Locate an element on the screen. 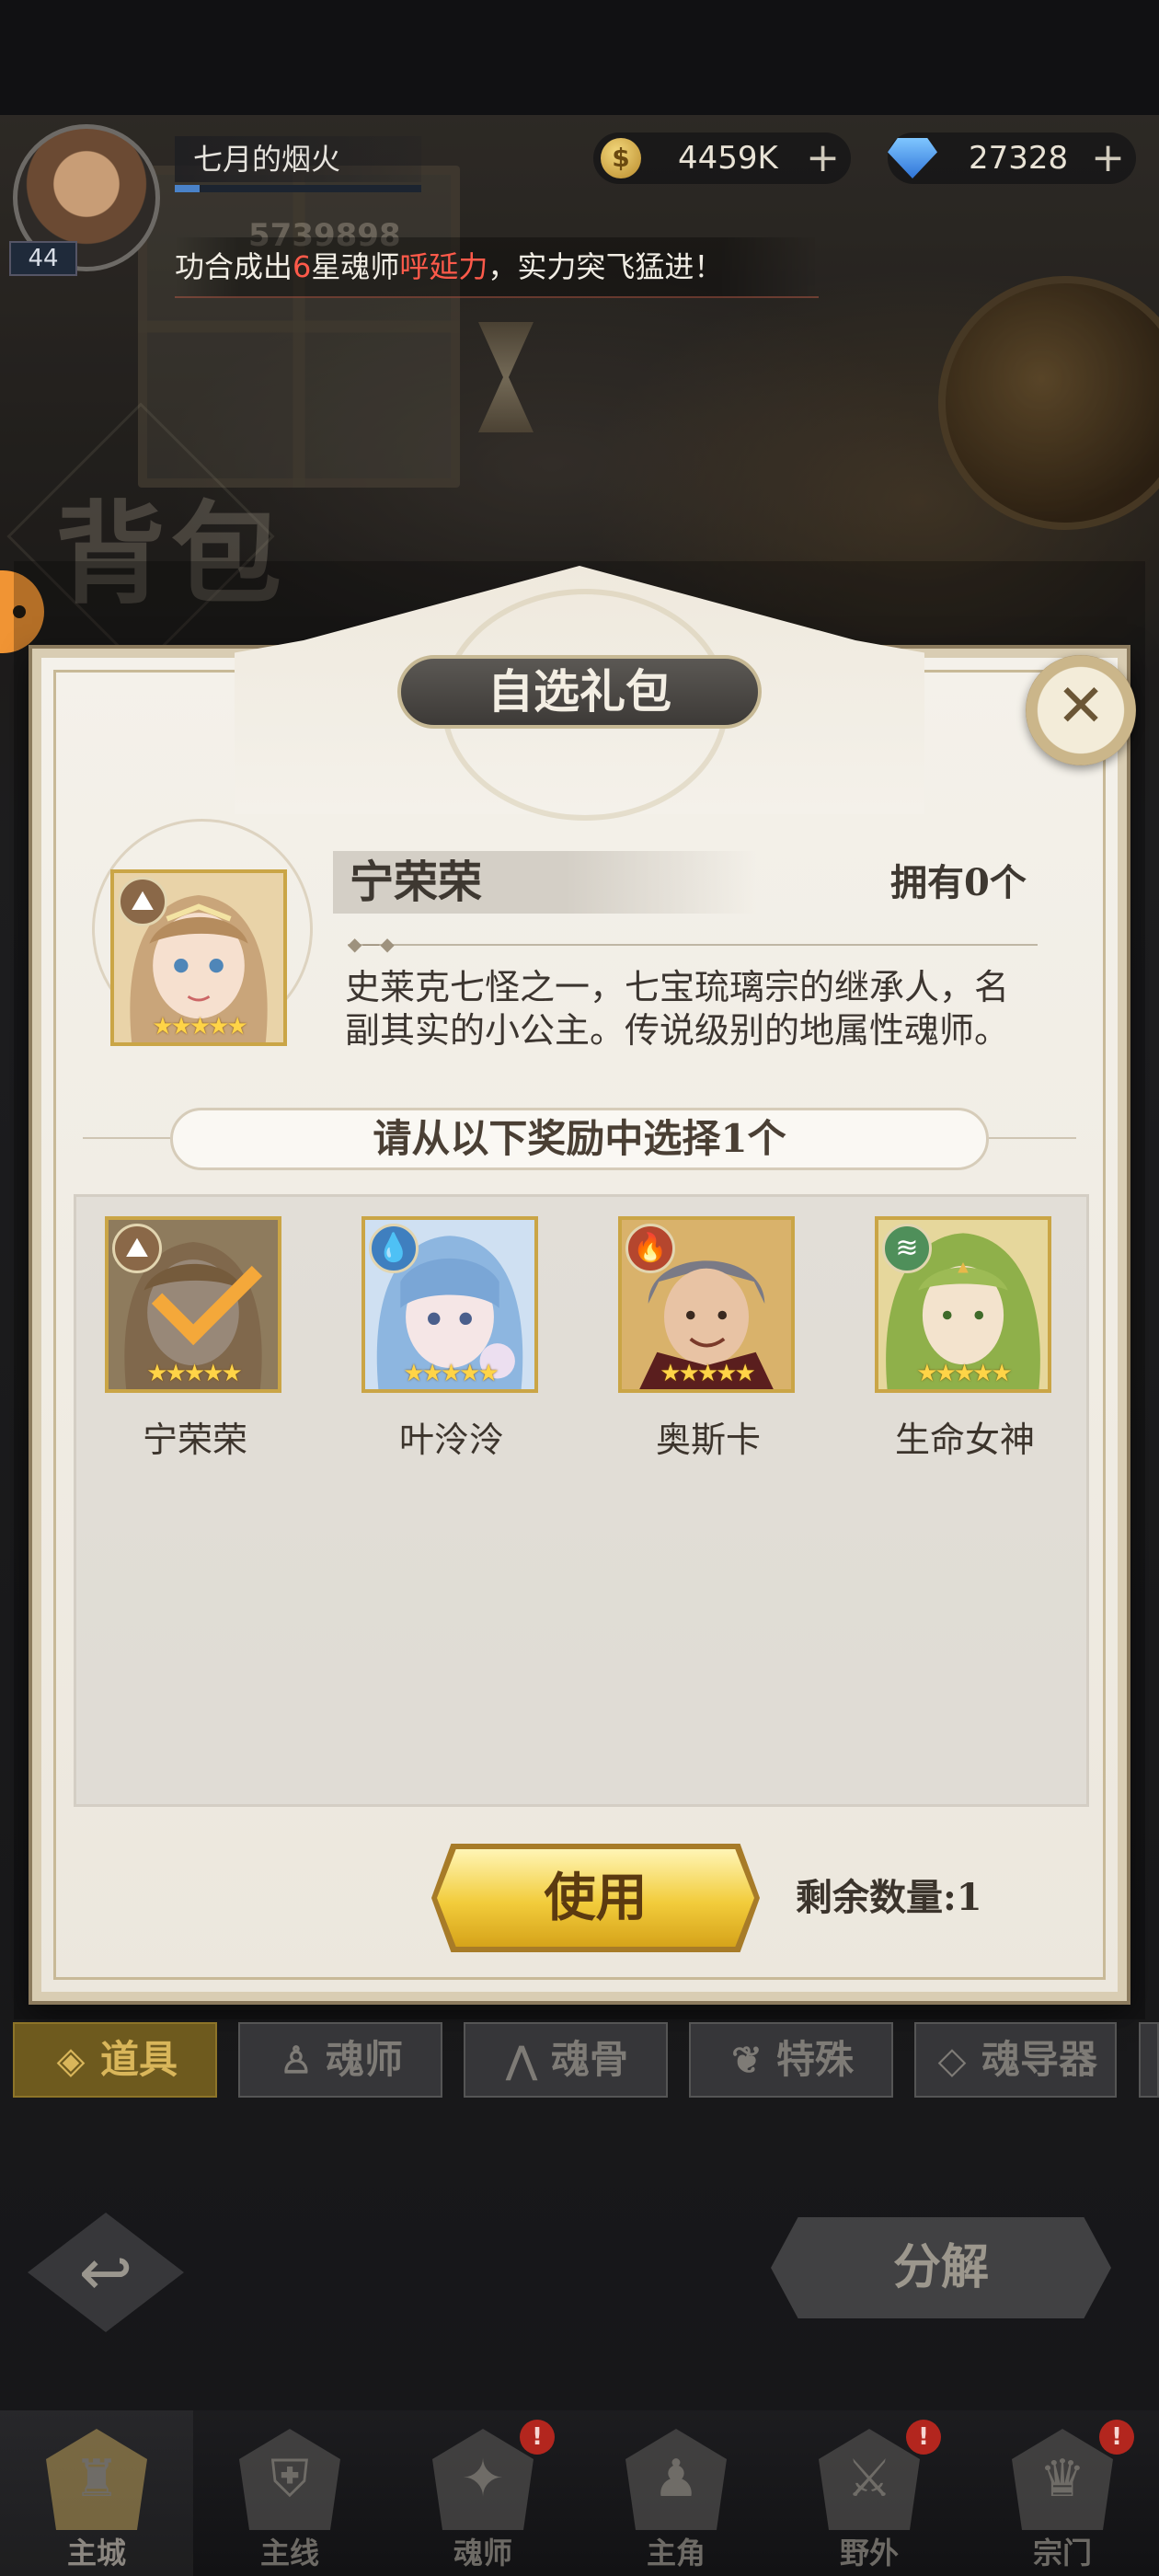 The image size is (1159, 2576). broadcast-star-count: 6 is located at coordinates (302, 266).